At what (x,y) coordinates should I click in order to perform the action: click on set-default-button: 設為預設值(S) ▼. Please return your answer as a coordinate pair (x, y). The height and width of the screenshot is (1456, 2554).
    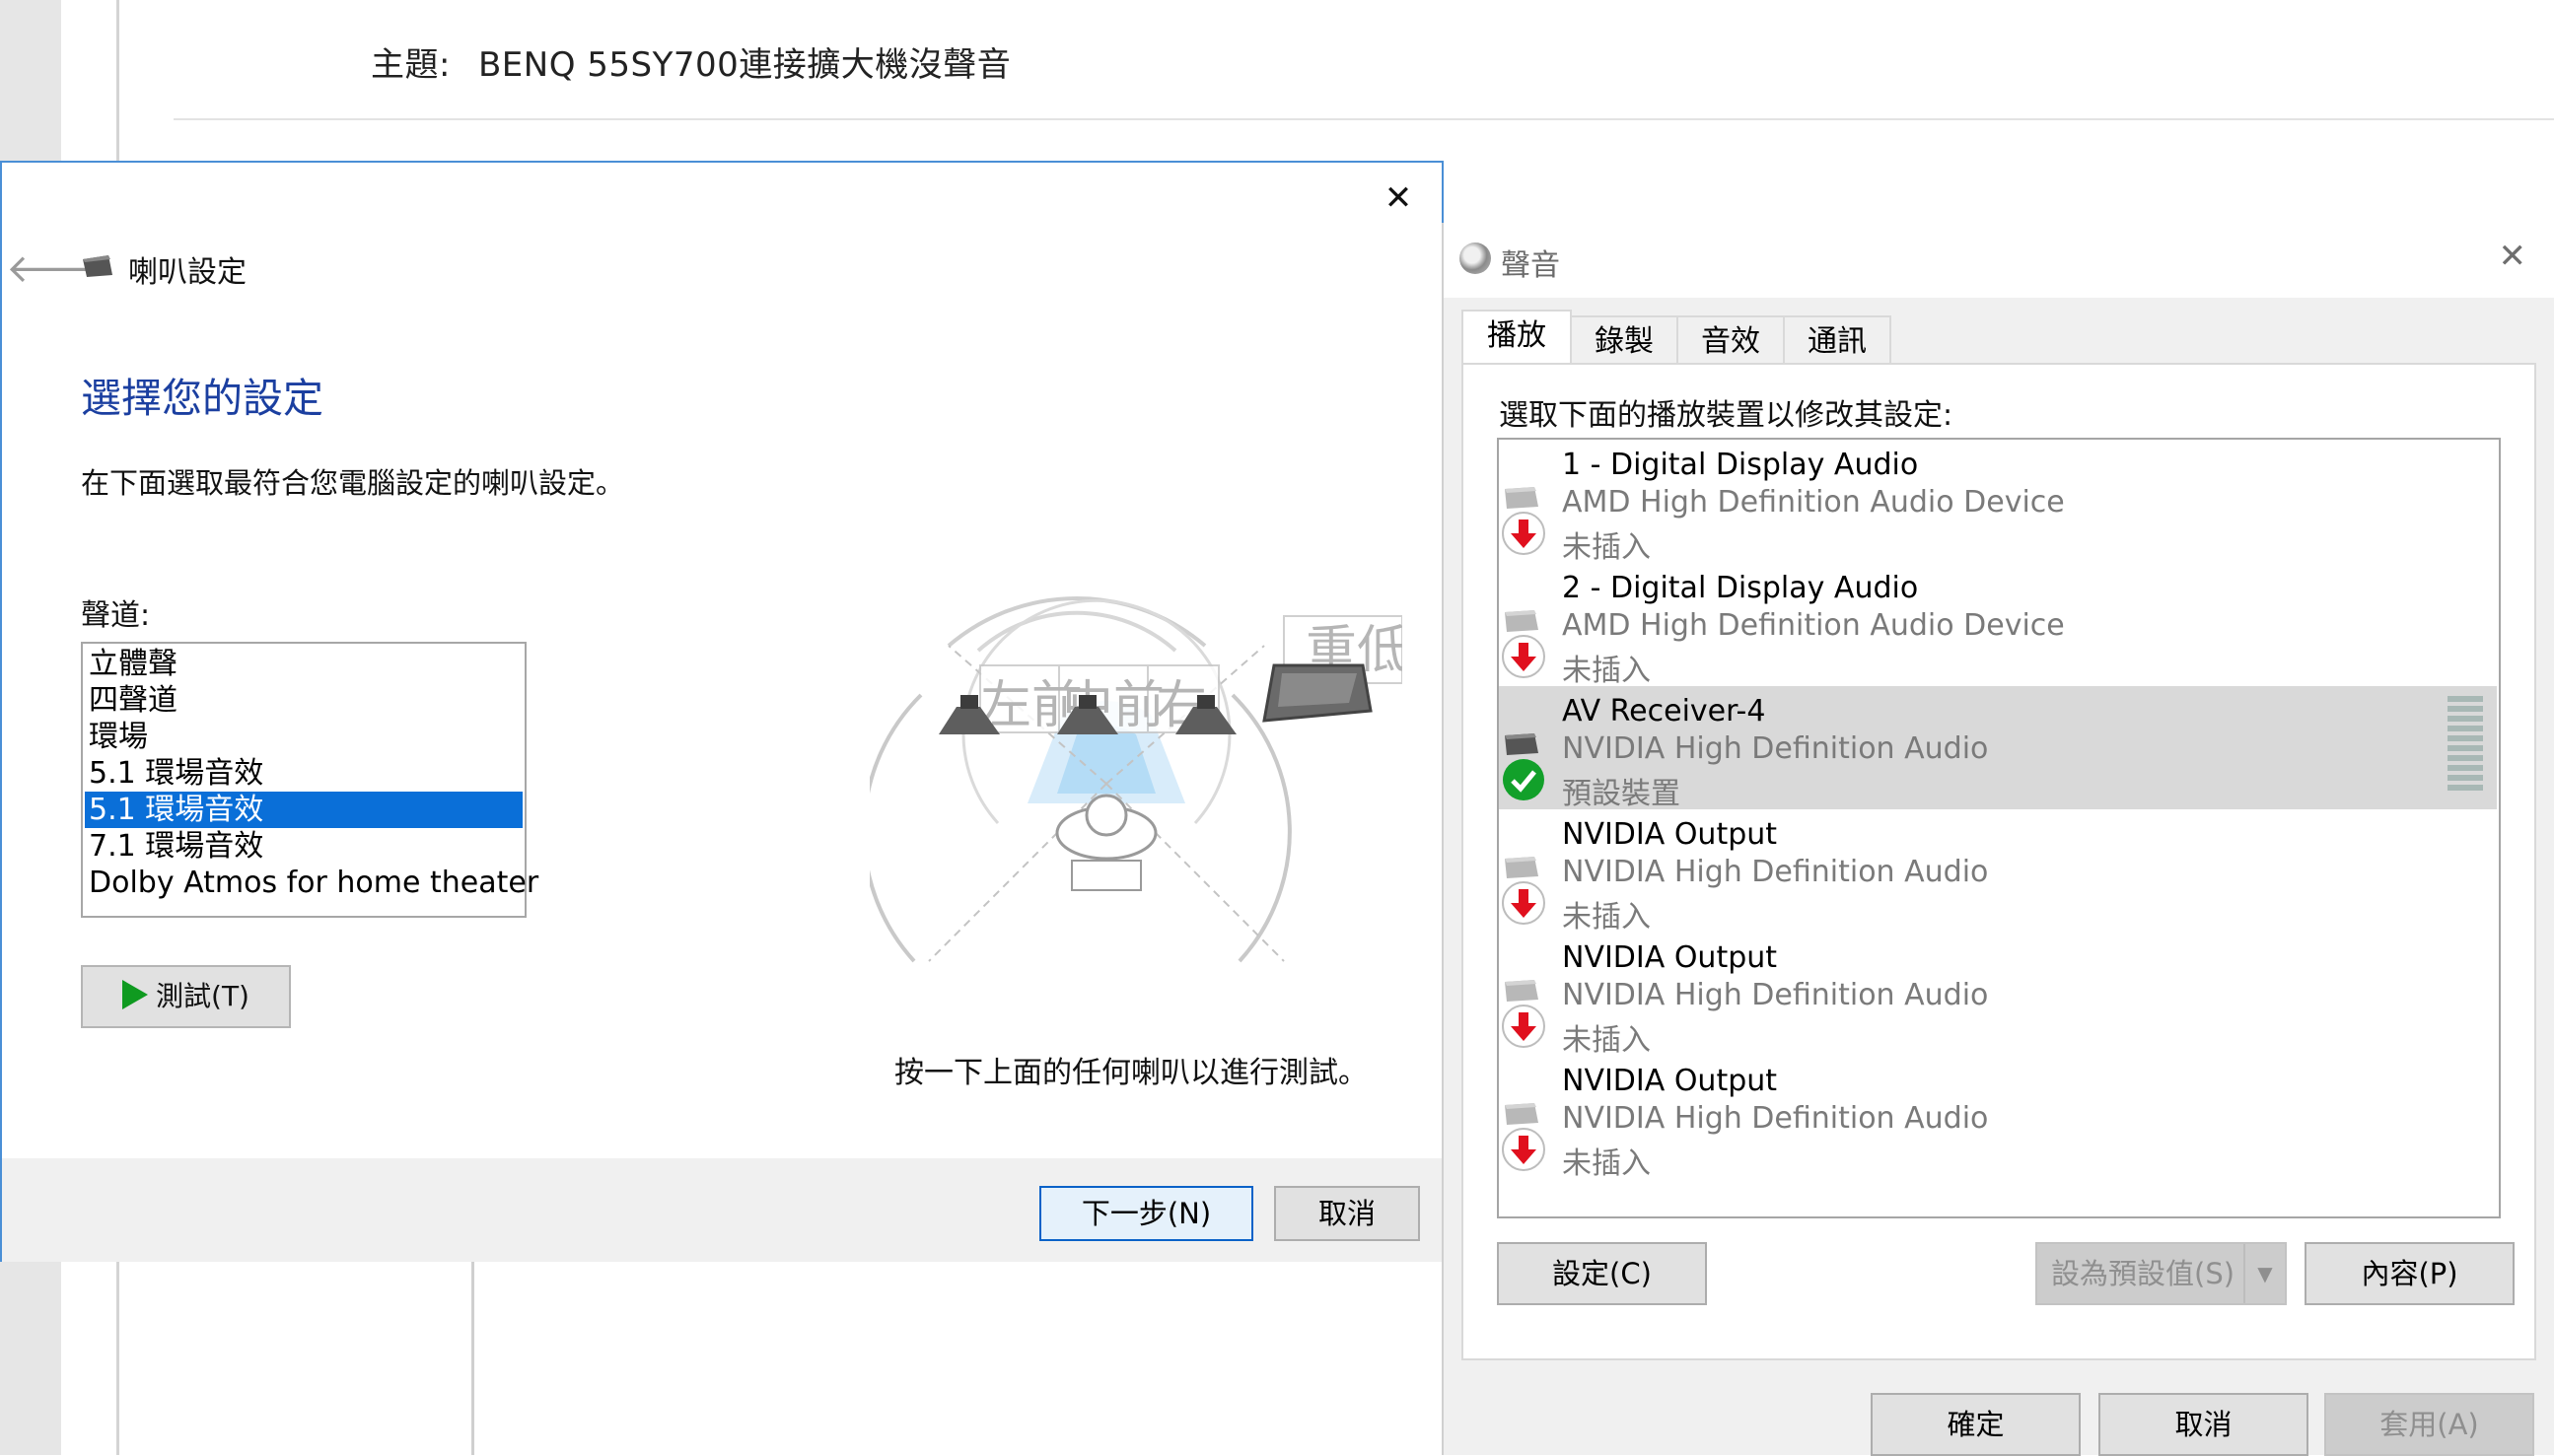
    Looking at the image, I should click on (2161, 1273).